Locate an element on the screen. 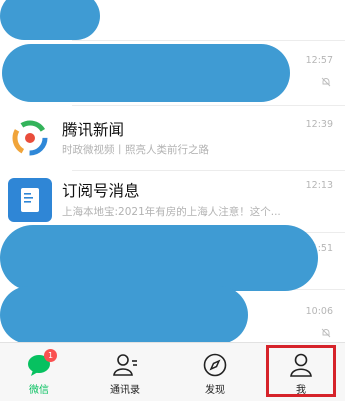 This screenshot has width=345, height=401. chat-time: 12:13 is located at coordinates (319, 185).